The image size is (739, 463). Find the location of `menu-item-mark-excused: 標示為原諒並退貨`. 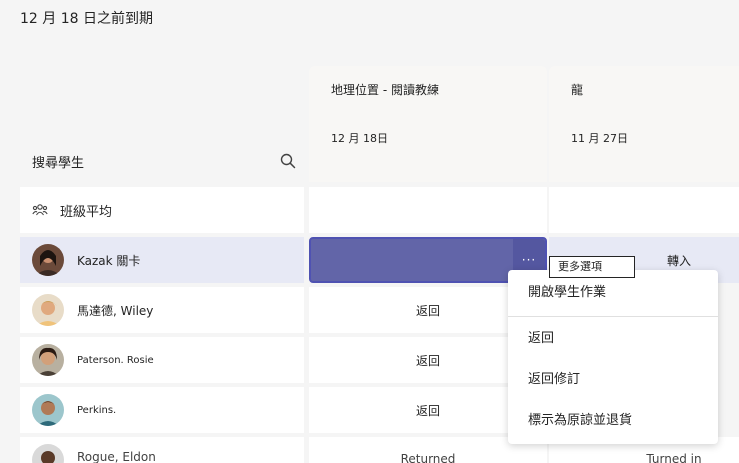

menu-item-mark-excused: 標示為原諒並退貨 is located at coordinates (580, 421).